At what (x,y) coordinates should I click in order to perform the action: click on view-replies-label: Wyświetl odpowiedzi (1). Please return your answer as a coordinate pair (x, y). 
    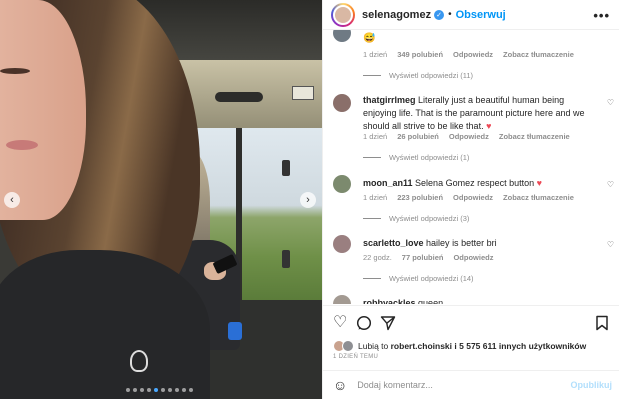
    Looking at the image, I should click on (429, 157).